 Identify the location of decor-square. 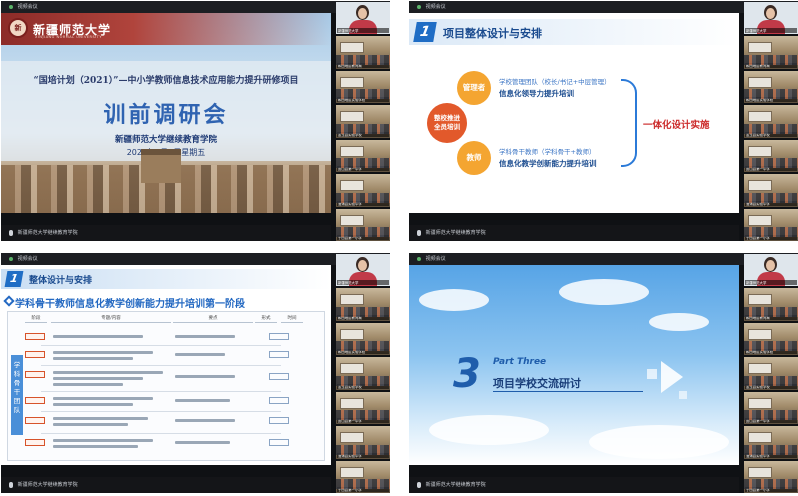
(683, 395).